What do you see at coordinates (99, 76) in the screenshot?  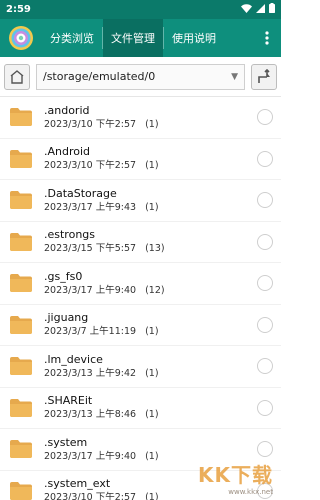 I see `current-path: /storage/emulated/0` at bounding box center [99, 76].